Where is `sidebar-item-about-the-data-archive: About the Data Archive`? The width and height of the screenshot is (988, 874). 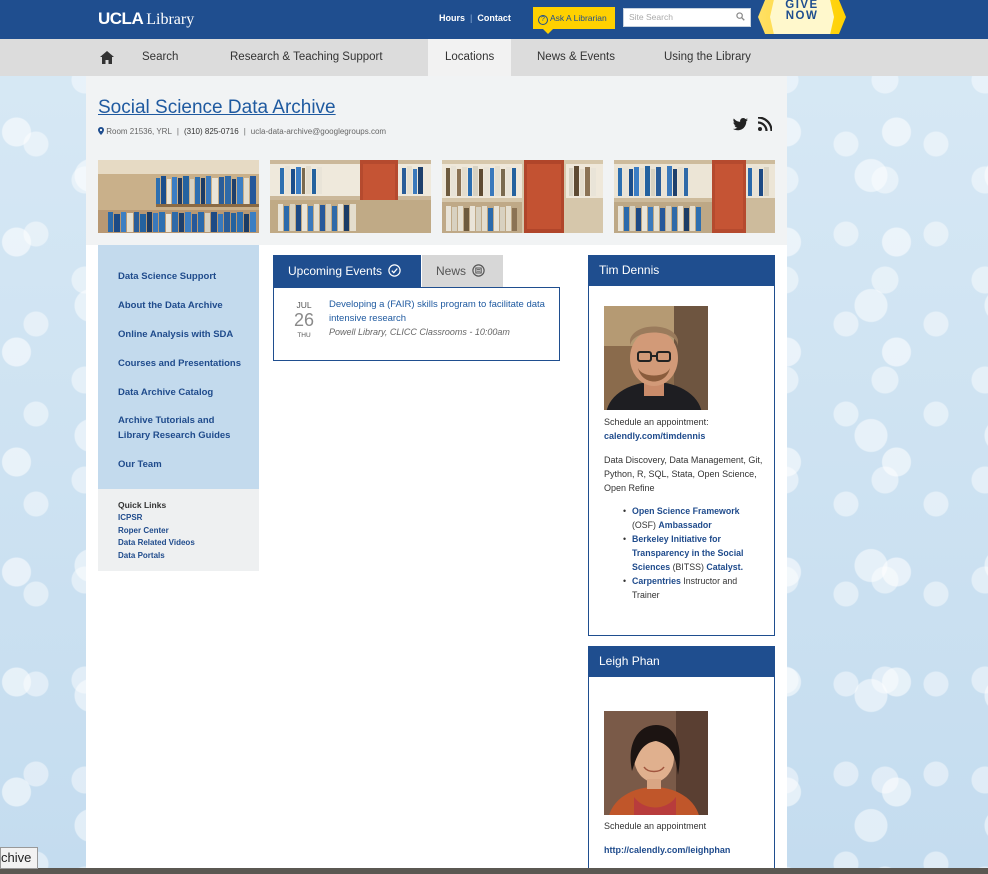 sidebar-item-about-the-data-archive: About the Data Archive is located at coordinates (170, 305).